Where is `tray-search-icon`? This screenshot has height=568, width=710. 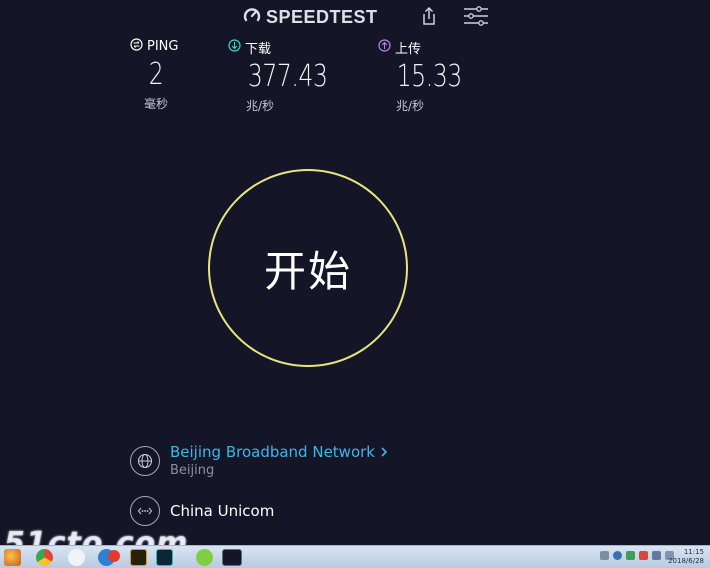 tray-search-icon is located at coordinates (617, 555).